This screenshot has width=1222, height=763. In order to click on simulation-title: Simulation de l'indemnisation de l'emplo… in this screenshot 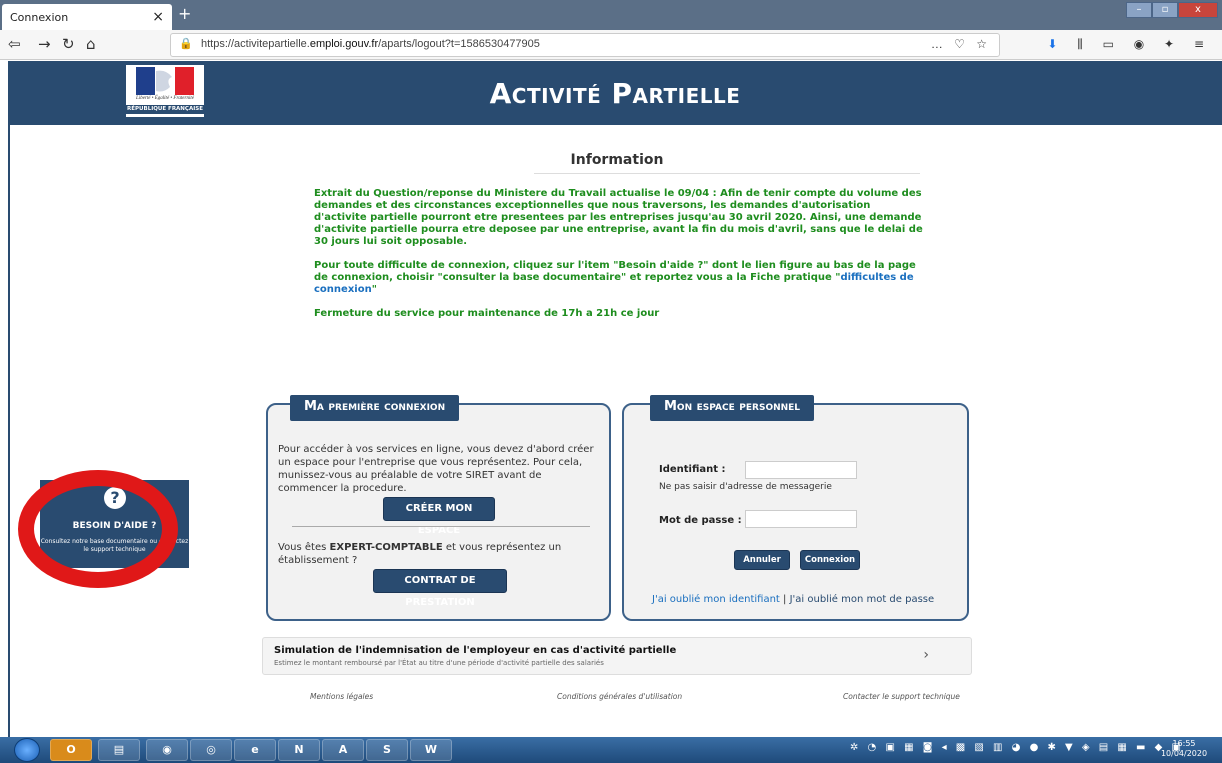, I will do `click(475, 650)`.